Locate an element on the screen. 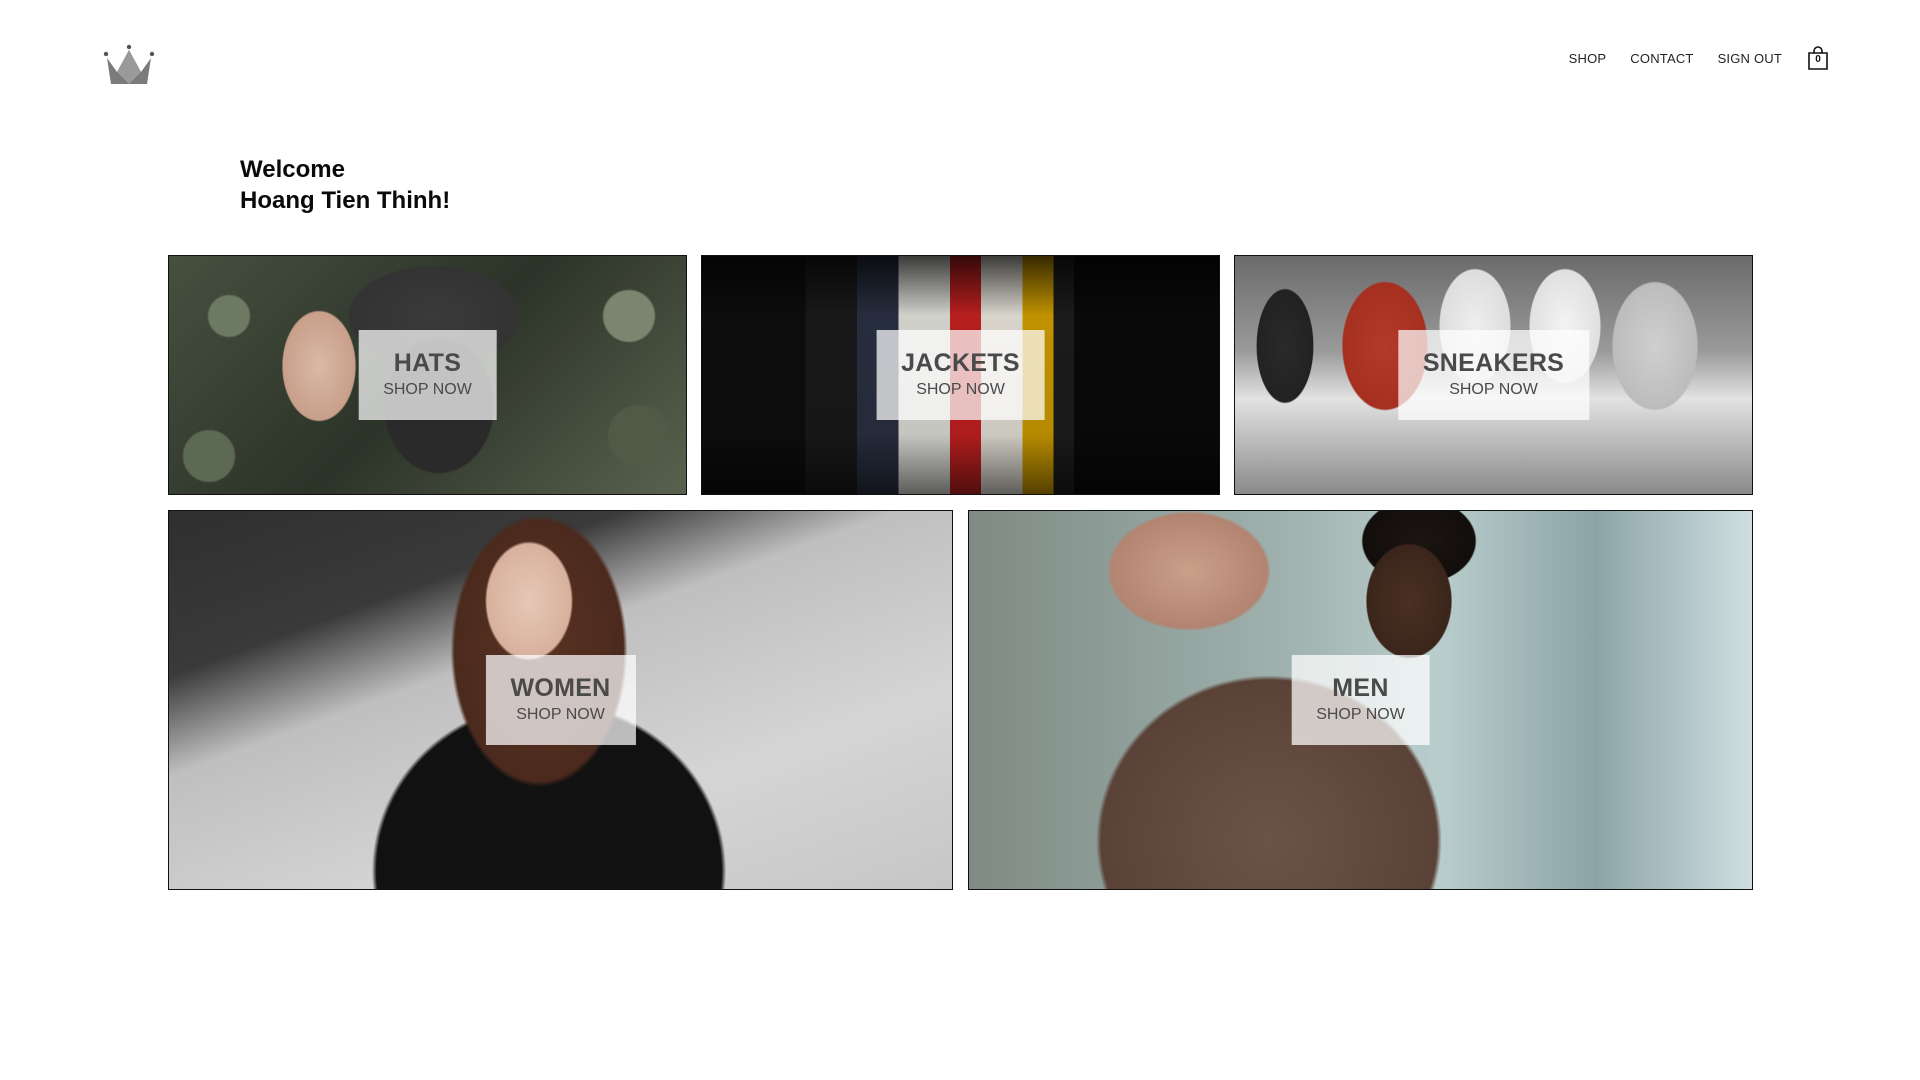 The width and height of the screenshot is (1920, 1080). crown-icon is located at coordinates (129, 65).